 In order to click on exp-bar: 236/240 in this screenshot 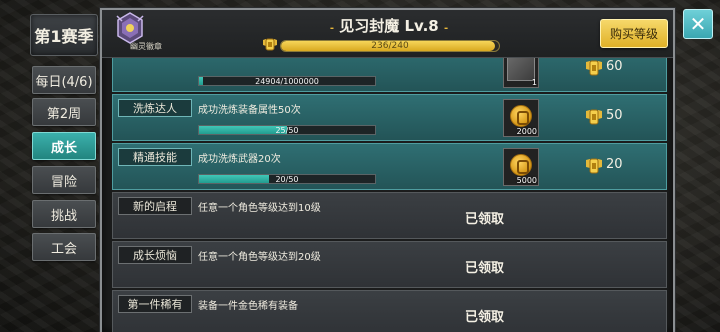, I will do `click(390, 46)`.